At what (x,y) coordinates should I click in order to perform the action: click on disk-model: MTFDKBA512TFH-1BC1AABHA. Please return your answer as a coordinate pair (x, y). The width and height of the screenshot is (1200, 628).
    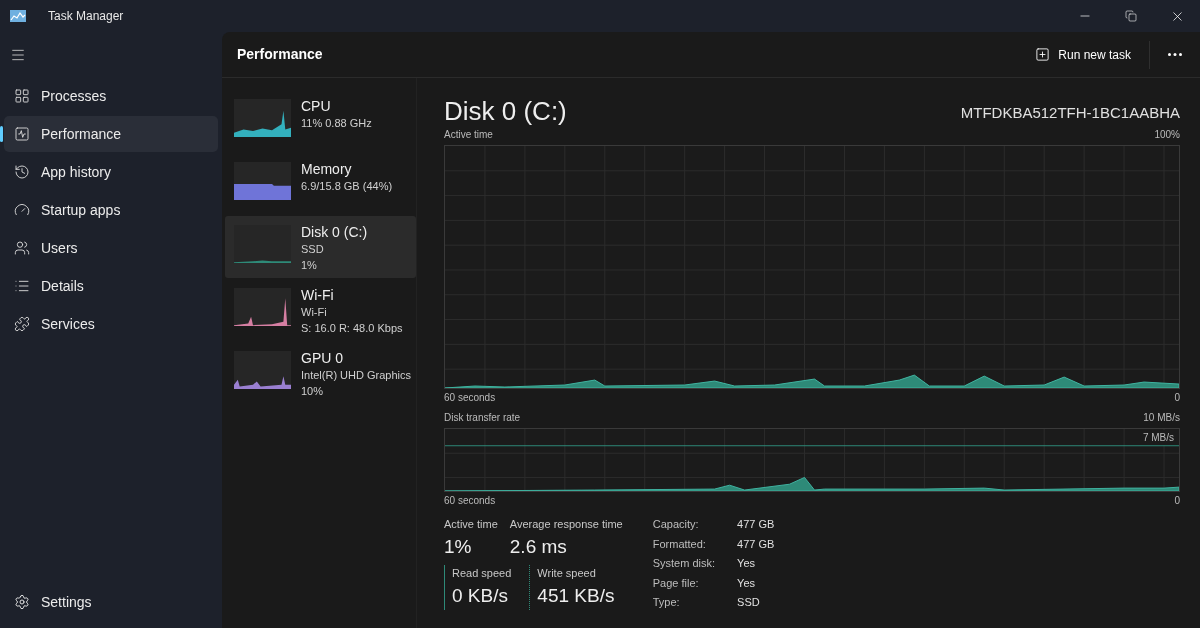
    Looking at the image, I should click on (1070, 112).